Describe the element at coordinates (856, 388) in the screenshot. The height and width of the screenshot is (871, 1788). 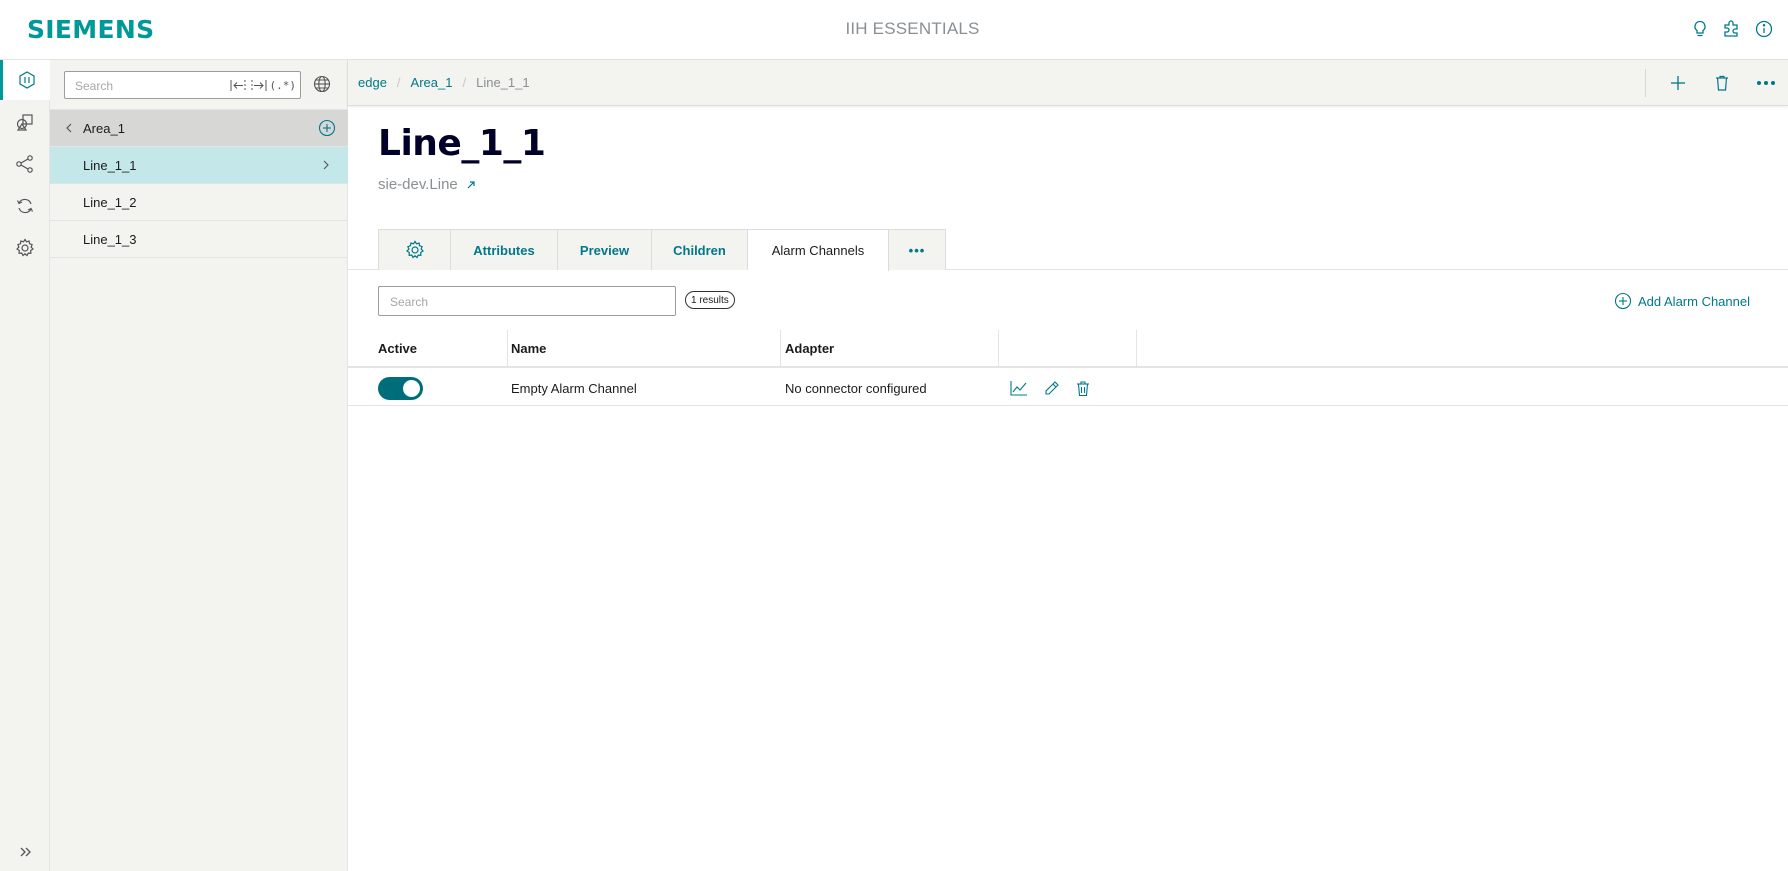
I see `alarm-channel-adapter: No connector configured` at that location.